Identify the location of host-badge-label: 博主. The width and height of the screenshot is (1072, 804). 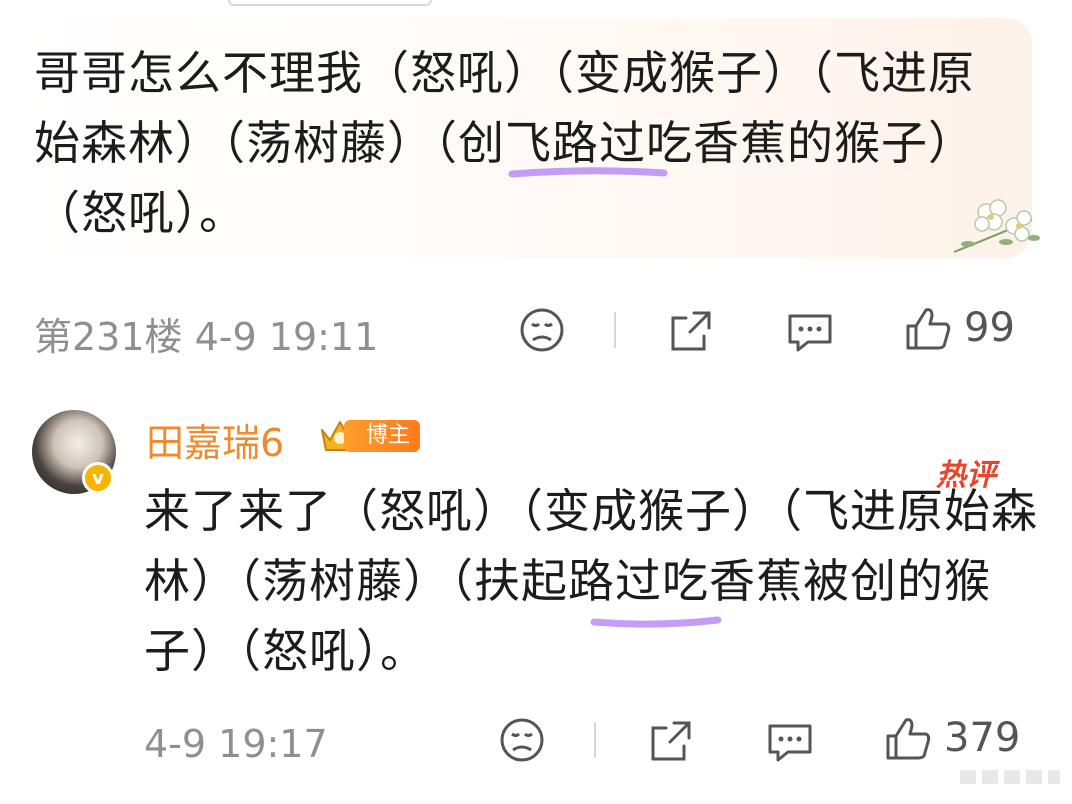
(382, 436).